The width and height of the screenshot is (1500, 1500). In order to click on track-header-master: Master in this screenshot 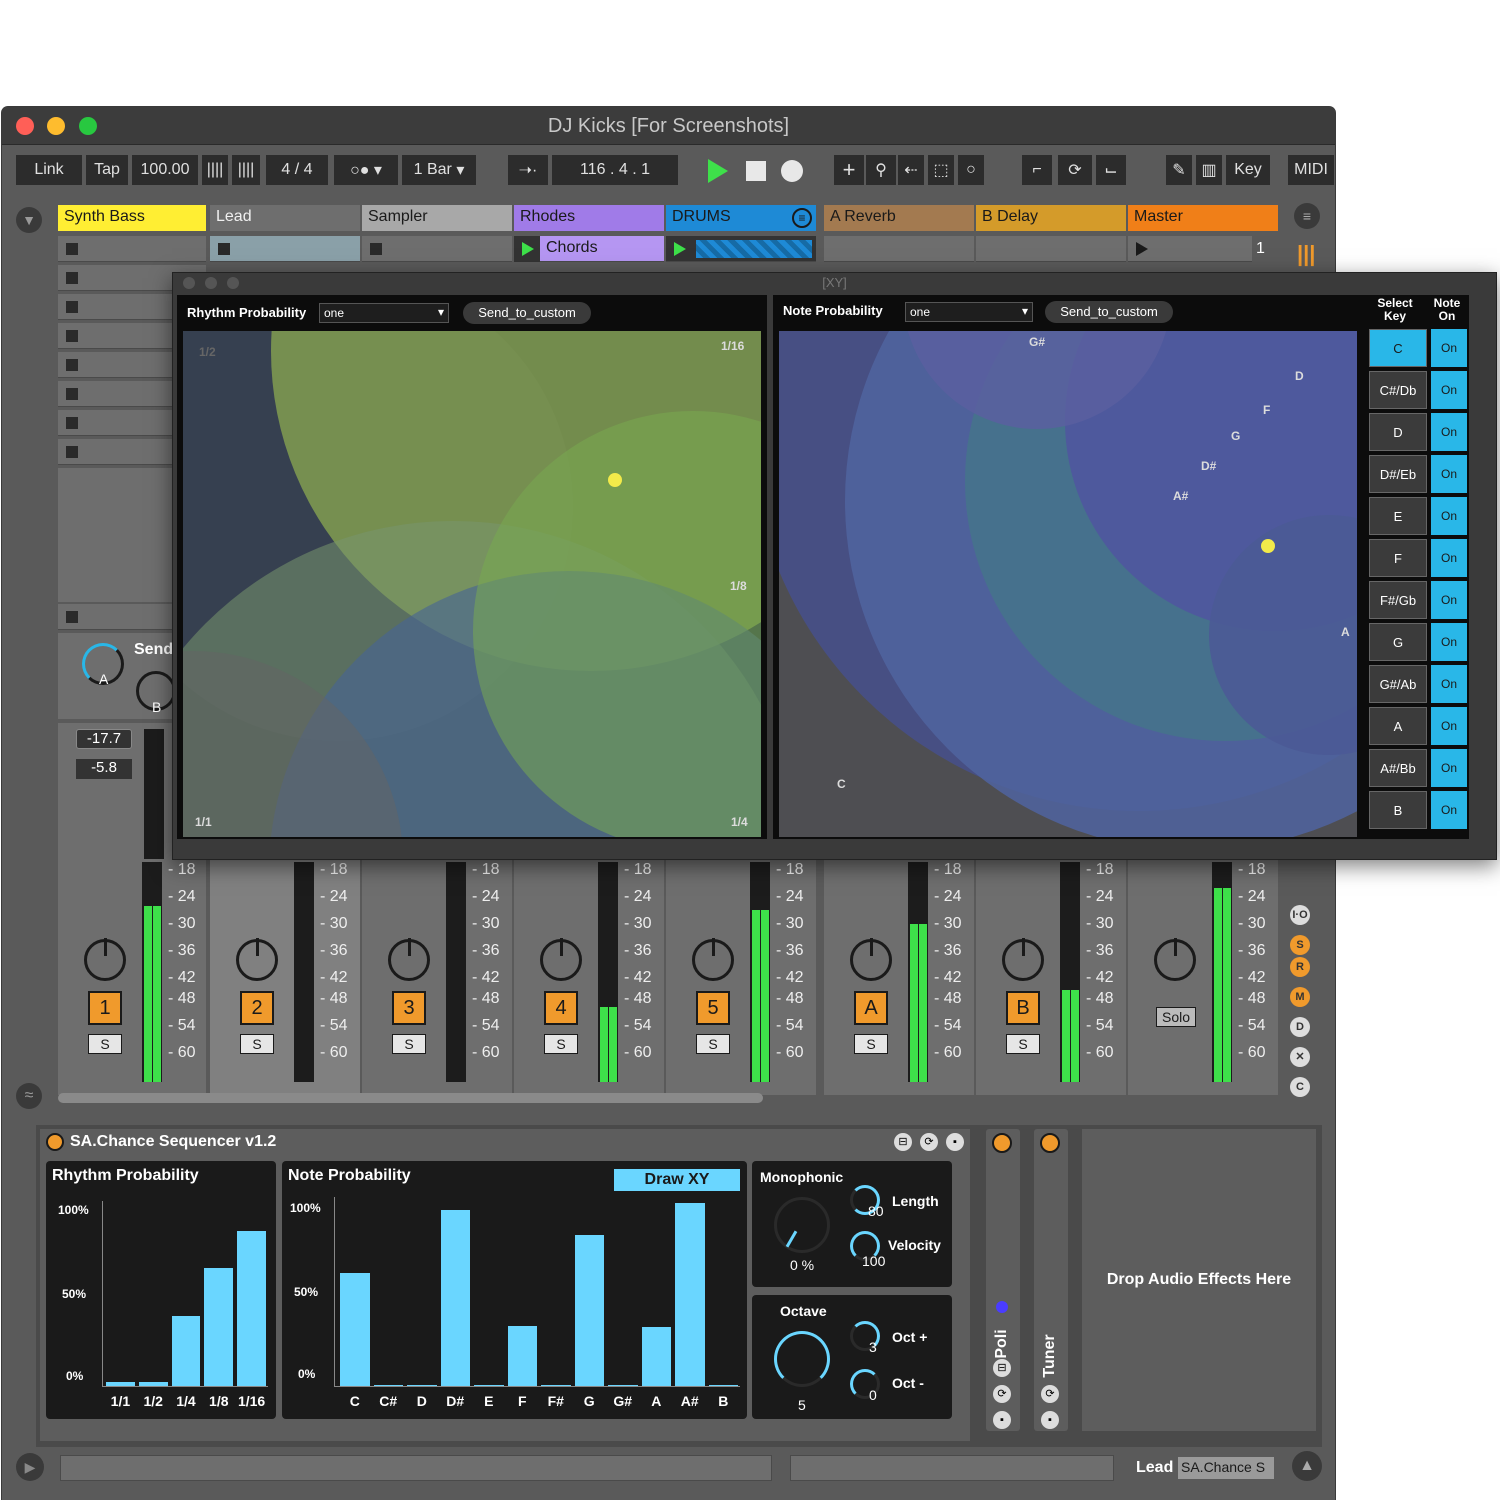, I will do `click(1203, 218)`.